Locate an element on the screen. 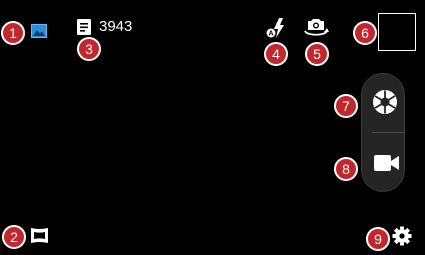 The width and height of the screenshot is (425, 255). gallery-mode-icon is located at coordinates (39, 31).